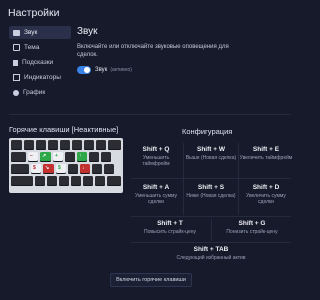 This screenshot has width=320, height=300. I want to click on hotkey-cell: Shift + S Ниже (Новая сделка), so click(211, 198).